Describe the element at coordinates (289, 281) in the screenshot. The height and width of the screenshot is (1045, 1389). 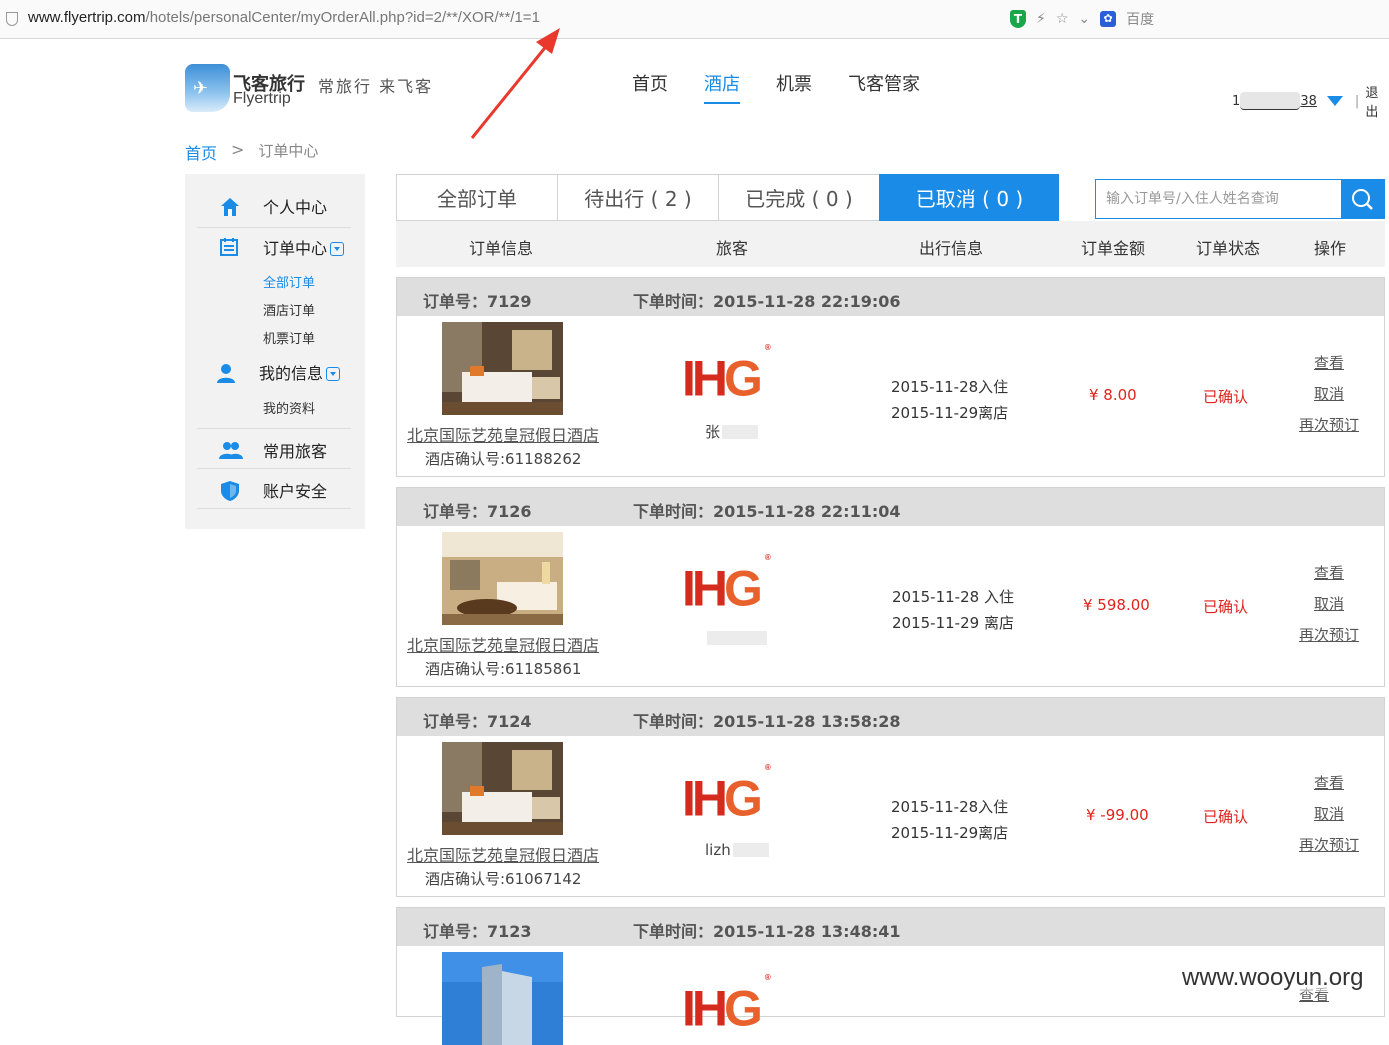
I see `sidebar-subitem-all-orders: 全部订单` at that location.